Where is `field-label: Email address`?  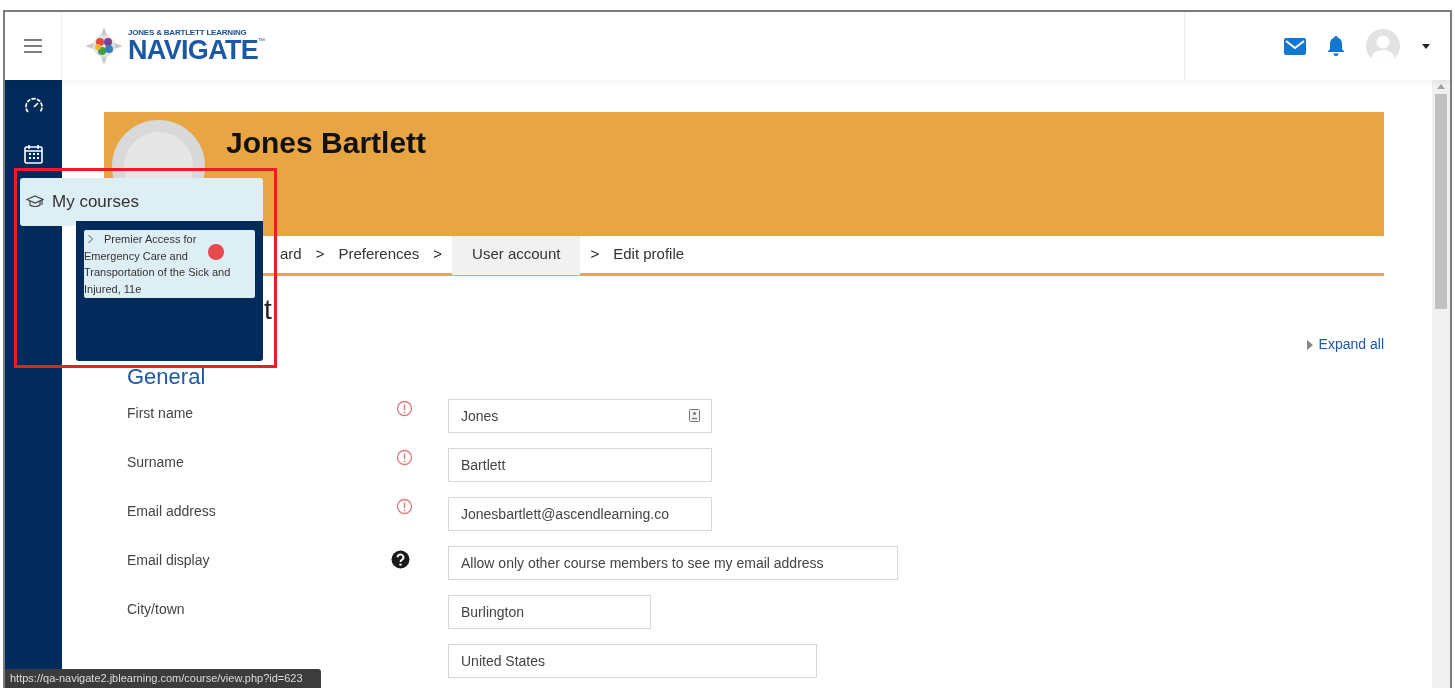 field-label: Email address is located at coordinates (171, 511).